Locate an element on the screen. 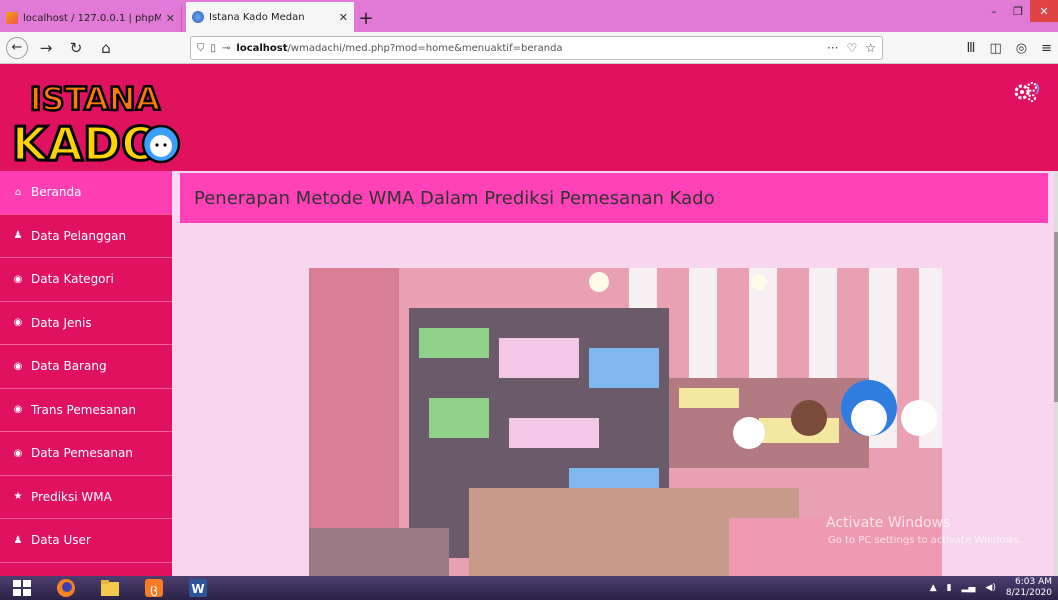 This screenshot has height=600, width=1058. sidebar-item-data-barang: ◉ Data Barang is located at coordinates (86, 367).